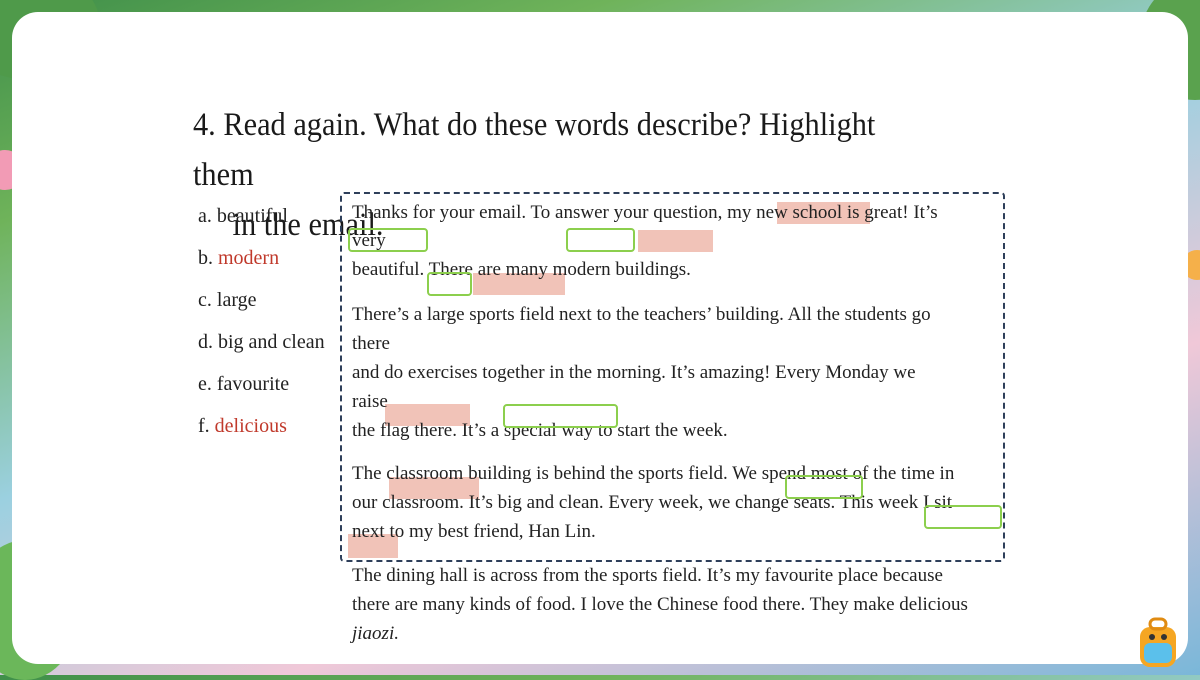  Describe the element at coordinates (205, 342) in the screenshot. I see `word-letter: d.` at that location.